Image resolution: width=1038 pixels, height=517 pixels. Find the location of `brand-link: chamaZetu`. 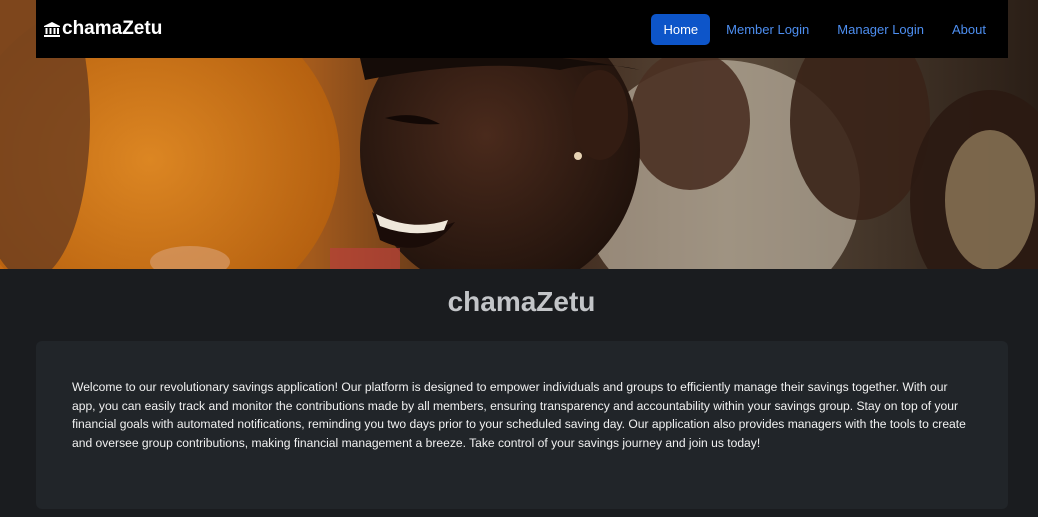

brand-link: chamaZetu is located at coordinates (103, 29).